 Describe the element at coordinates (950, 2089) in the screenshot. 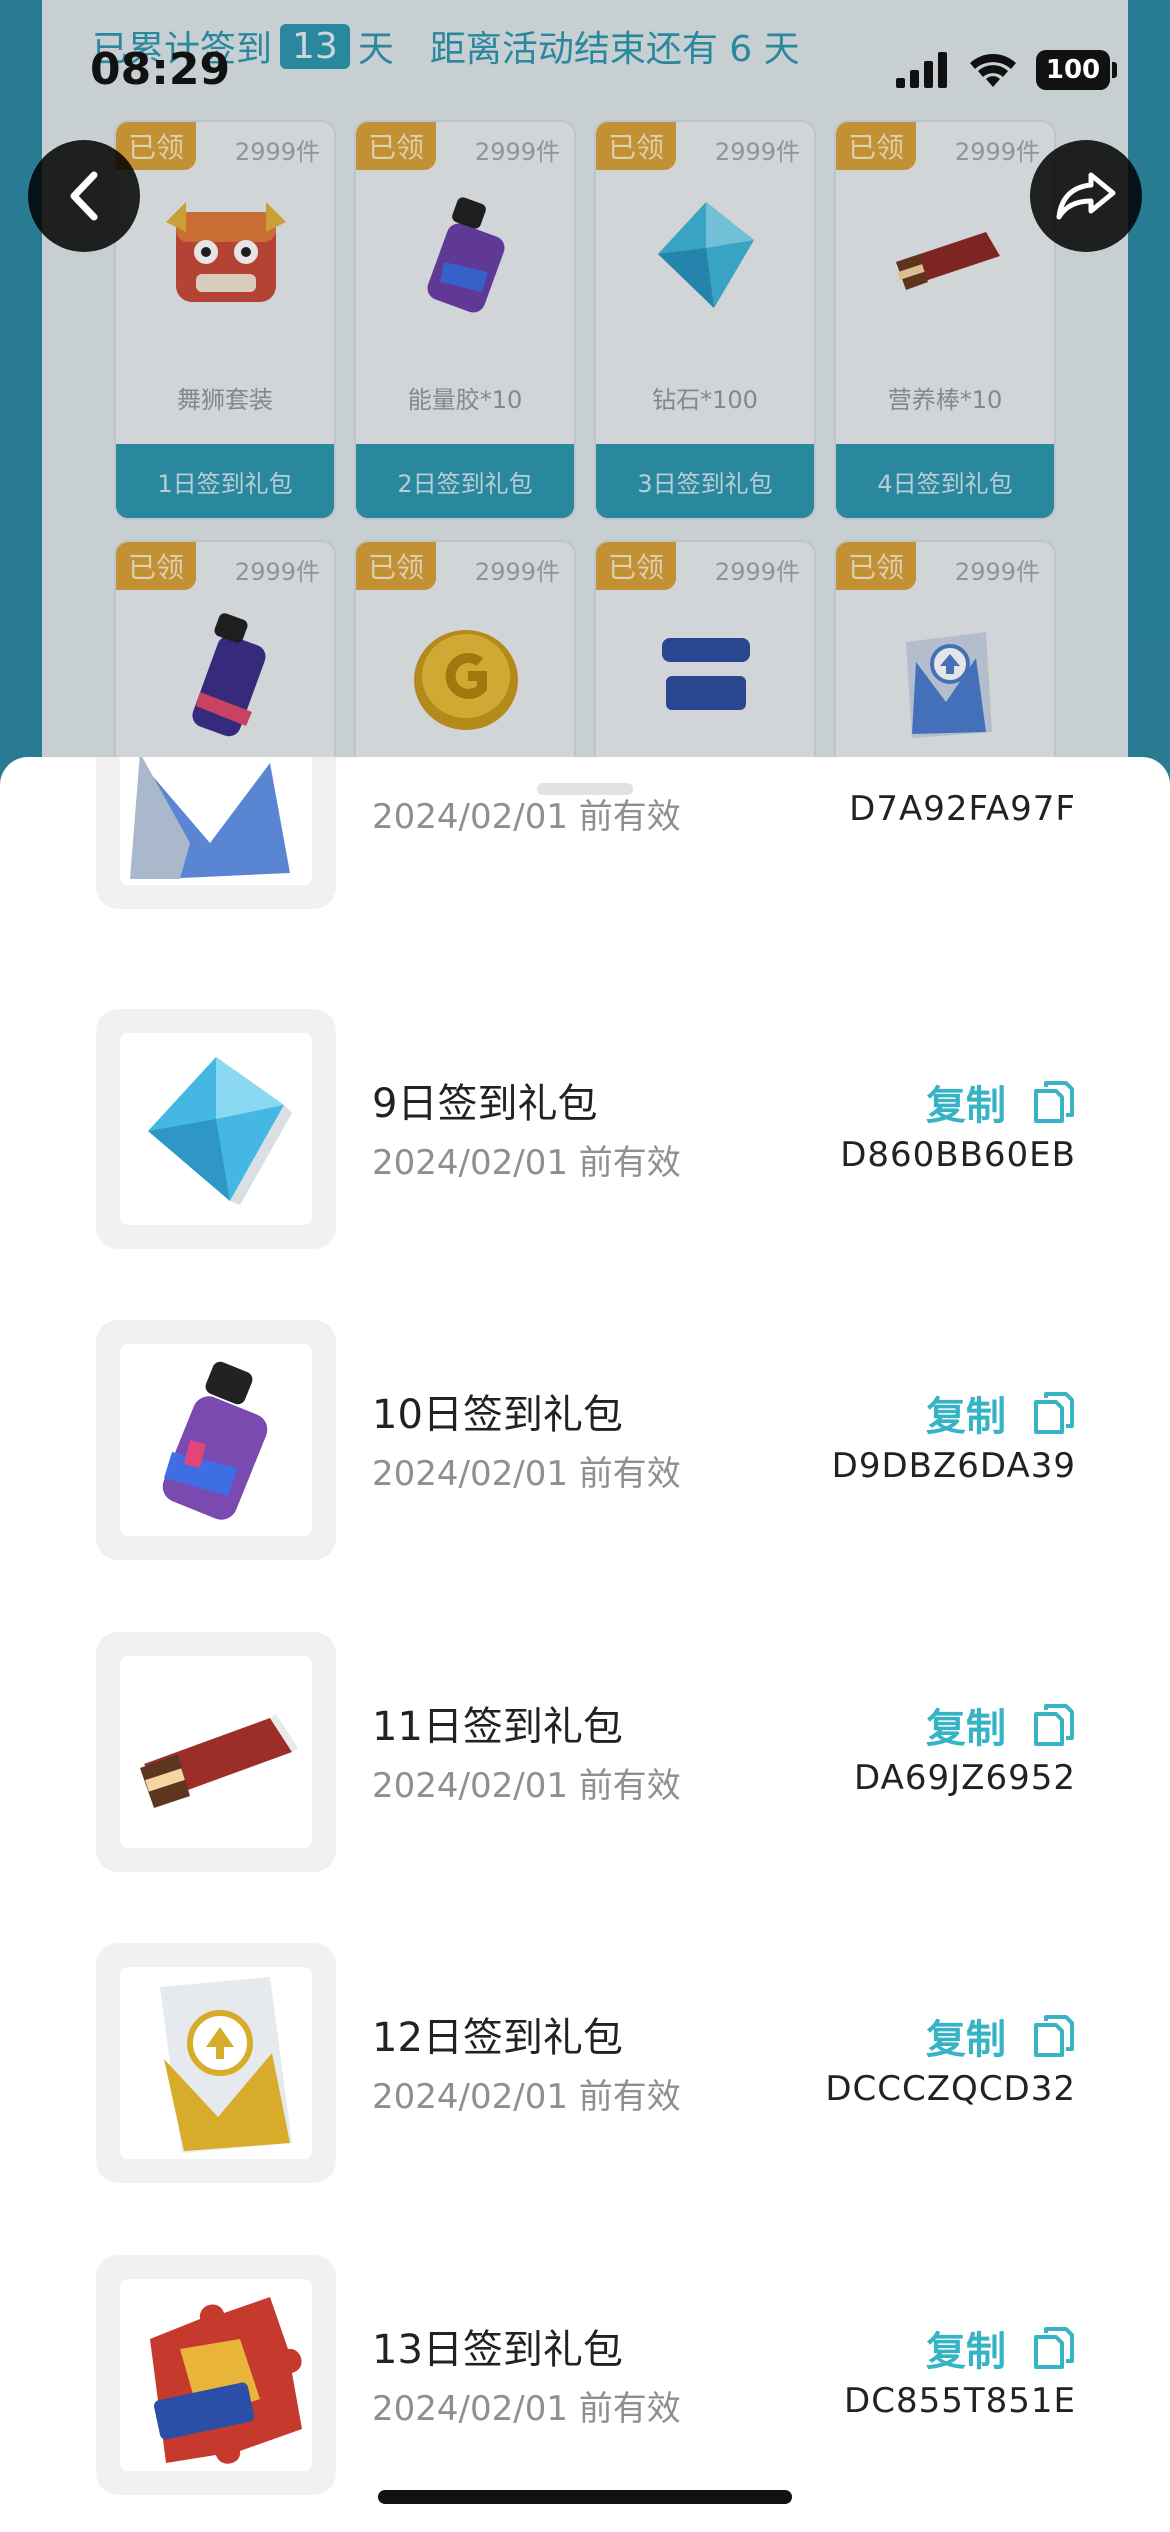

I see `gift-code: DCCCZQCD32` at that location.